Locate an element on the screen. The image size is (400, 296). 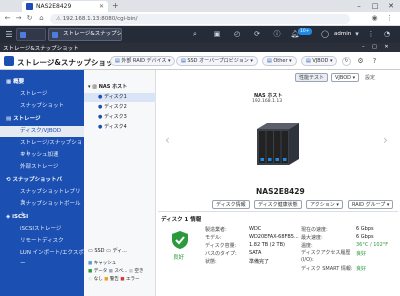
sidebar-item-cache: キャッシュ加速 is located at coordinates (42, 155).